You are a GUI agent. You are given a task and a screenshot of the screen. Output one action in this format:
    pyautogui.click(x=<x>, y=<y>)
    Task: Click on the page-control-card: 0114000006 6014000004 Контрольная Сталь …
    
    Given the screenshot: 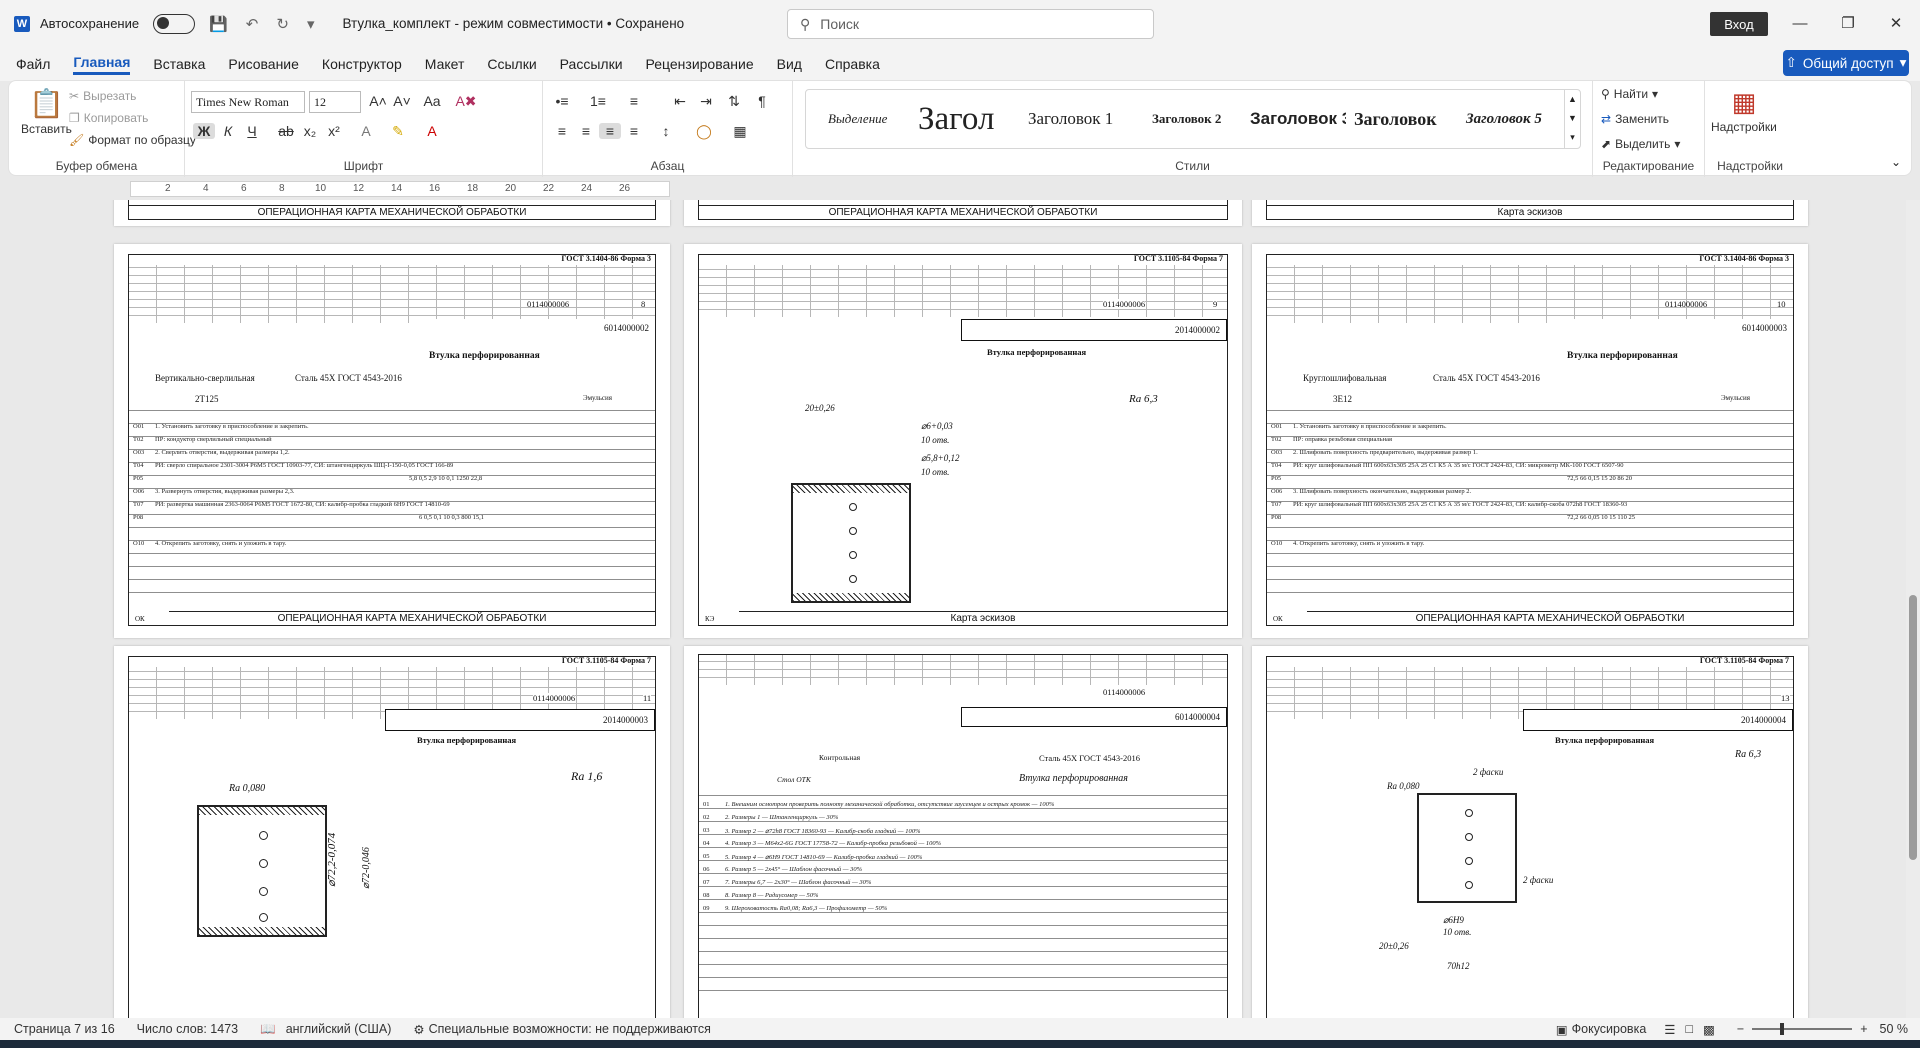 What is the action you would take?
    pyautogui.click(x=963, y=832)
    